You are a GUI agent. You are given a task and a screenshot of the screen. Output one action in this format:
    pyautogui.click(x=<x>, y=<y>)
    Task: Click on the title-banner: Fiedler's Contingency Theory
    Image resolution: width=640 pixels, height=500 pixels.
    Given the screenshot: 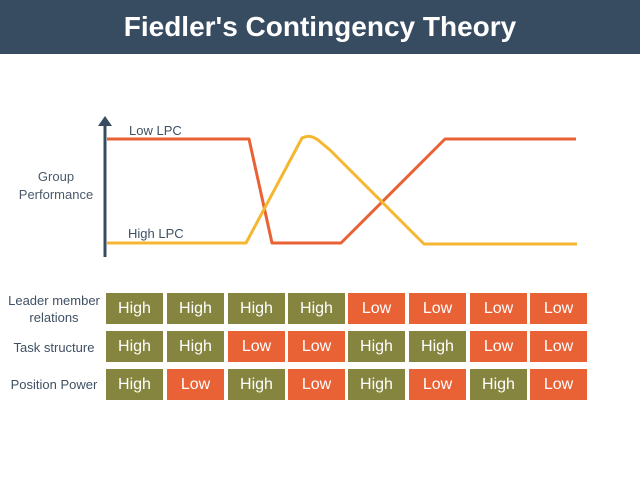 What is the action you would take?
    pyautogui.click(x=320, y=27)
    